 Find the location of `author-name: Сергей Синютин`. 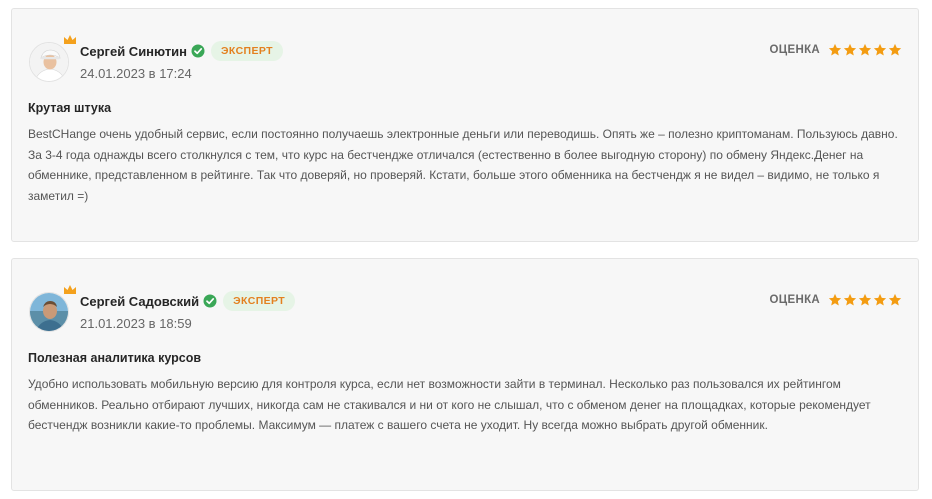

author-name: Сергей Синютин is located at coordinates (133, 51).